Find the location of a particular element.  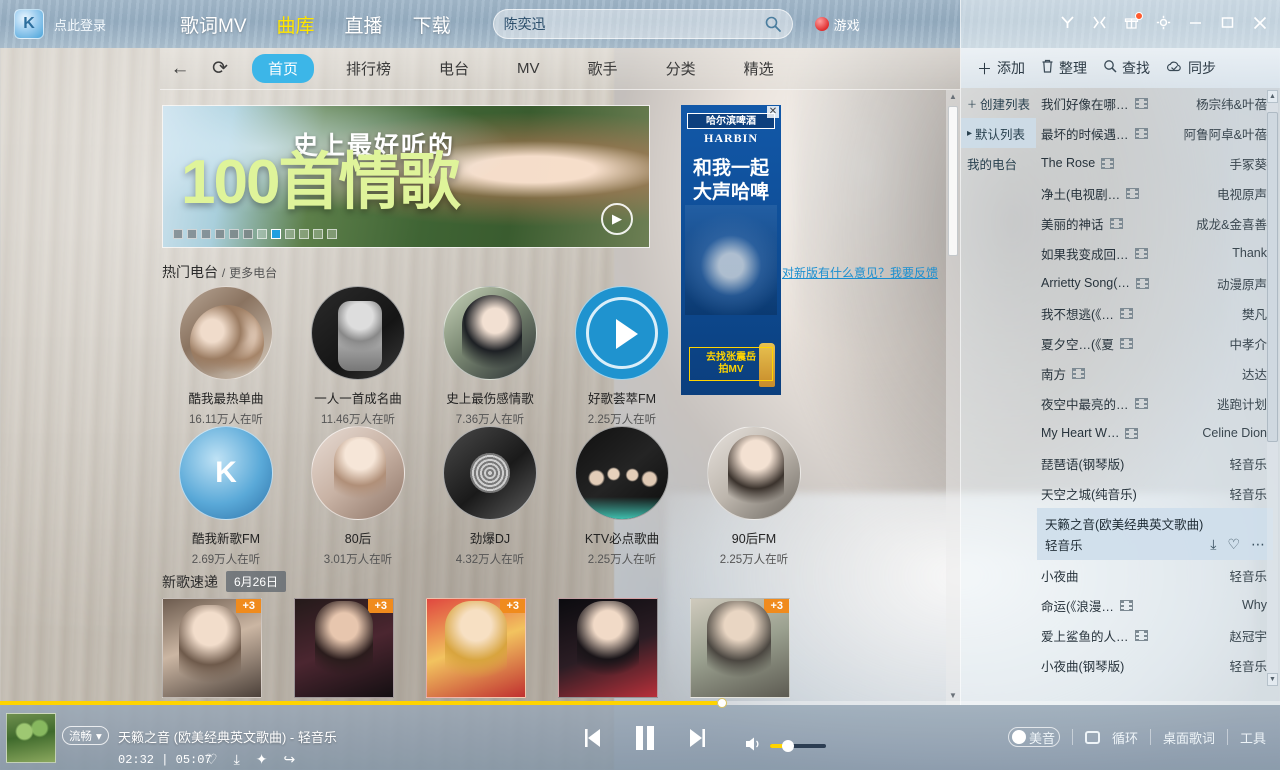

playlist-scrollbar: ▲ ▼ is located at coordinates (1272, 388).